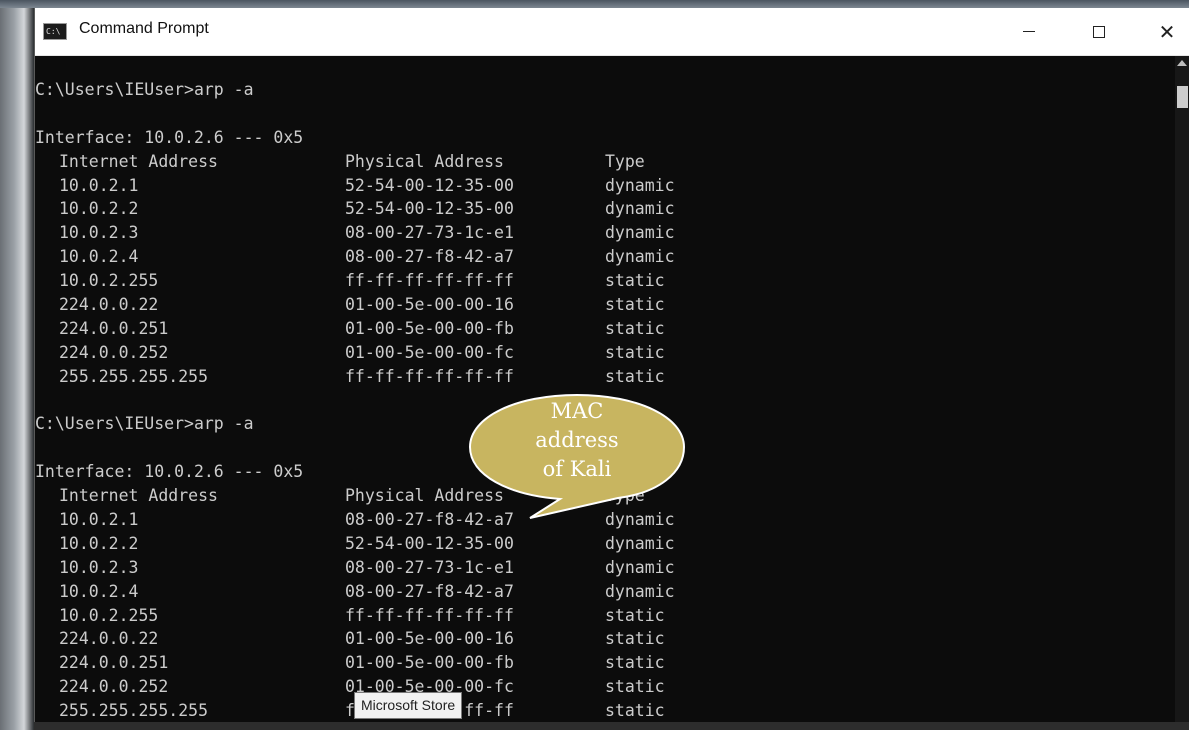 The height and width of the screenshot is (730, 1189). What do you see at coordinates (577, 469) in the screenshot?
I see `callout-line: of Kali` at bounding box center [577, 469].